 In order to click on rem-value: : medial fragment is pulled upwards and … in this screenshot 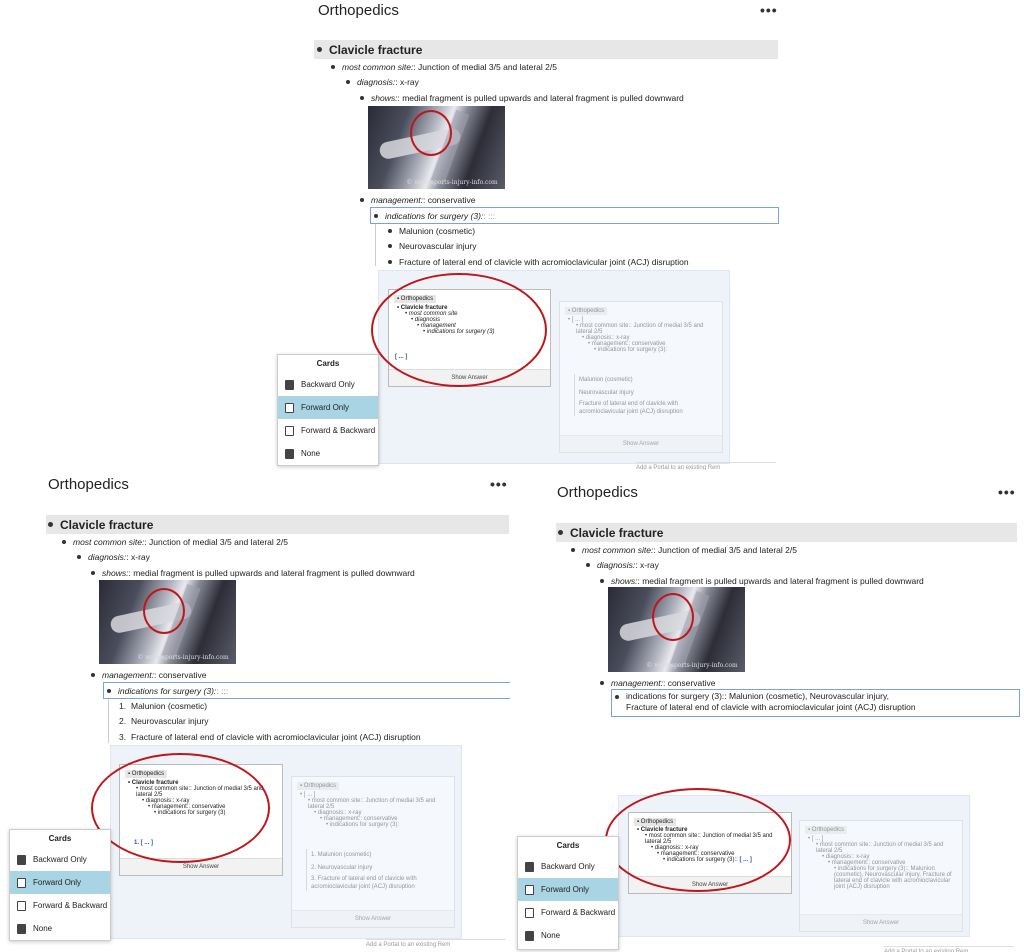, I will do `click(271, 573)`.